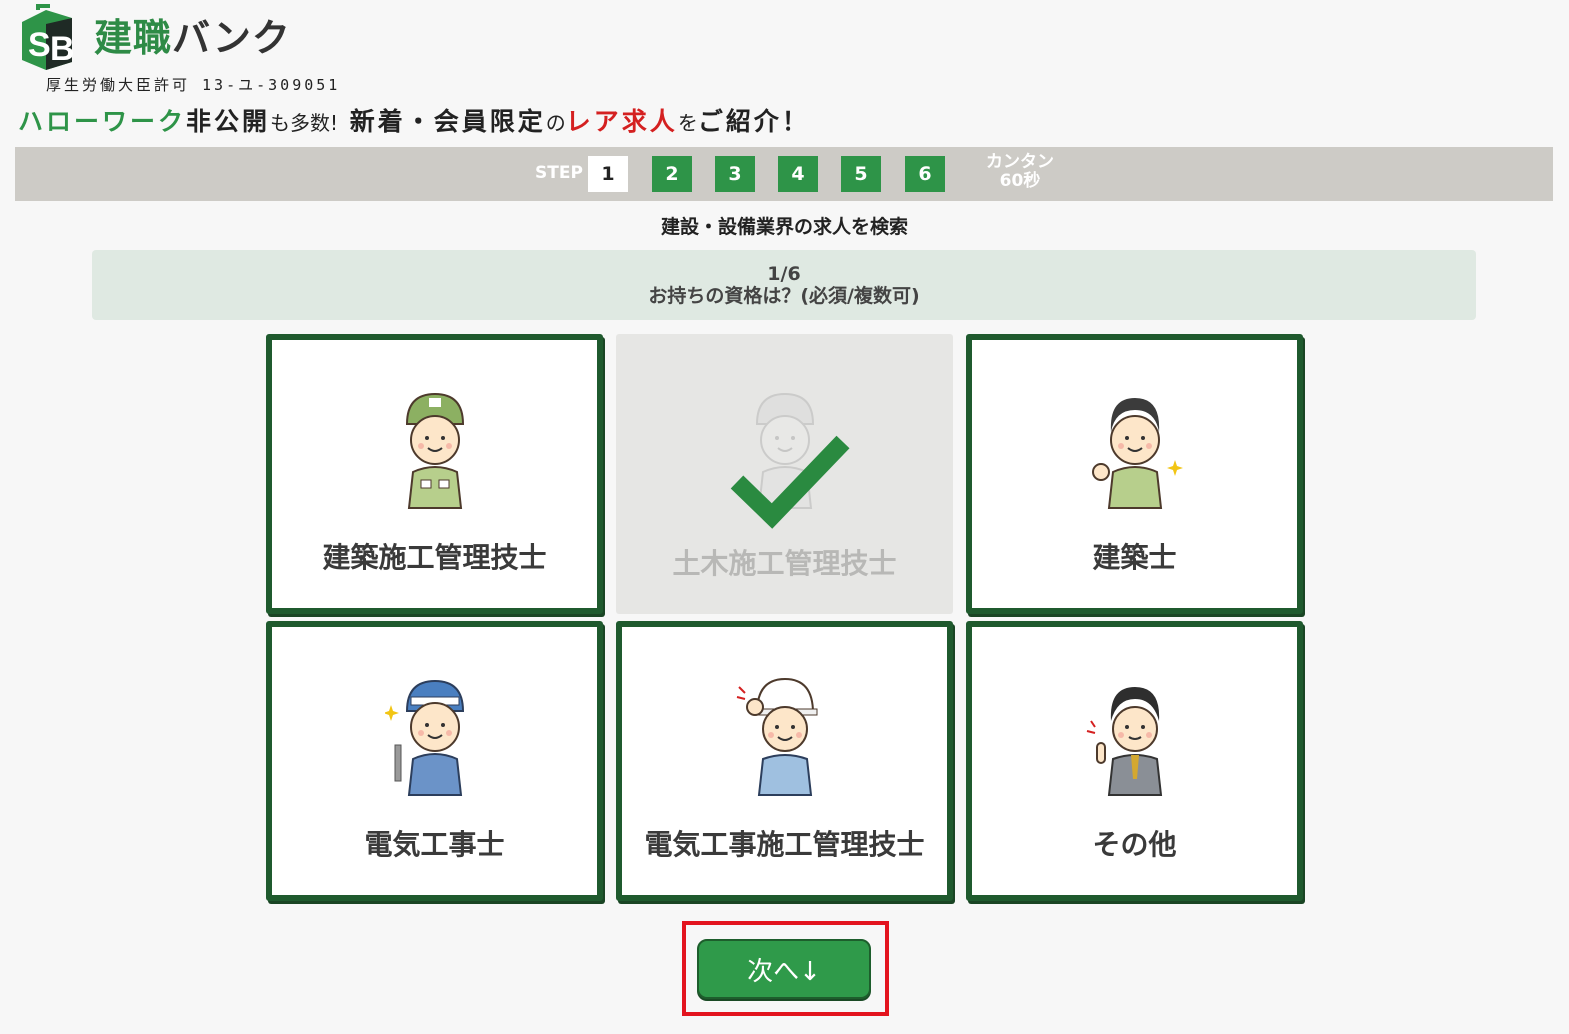 The height and width of the screenshot is (1034, 1569). Describe the element at coordinates (672, 174) in the screenshot. I see `step-2-indicator: 2` at that location.